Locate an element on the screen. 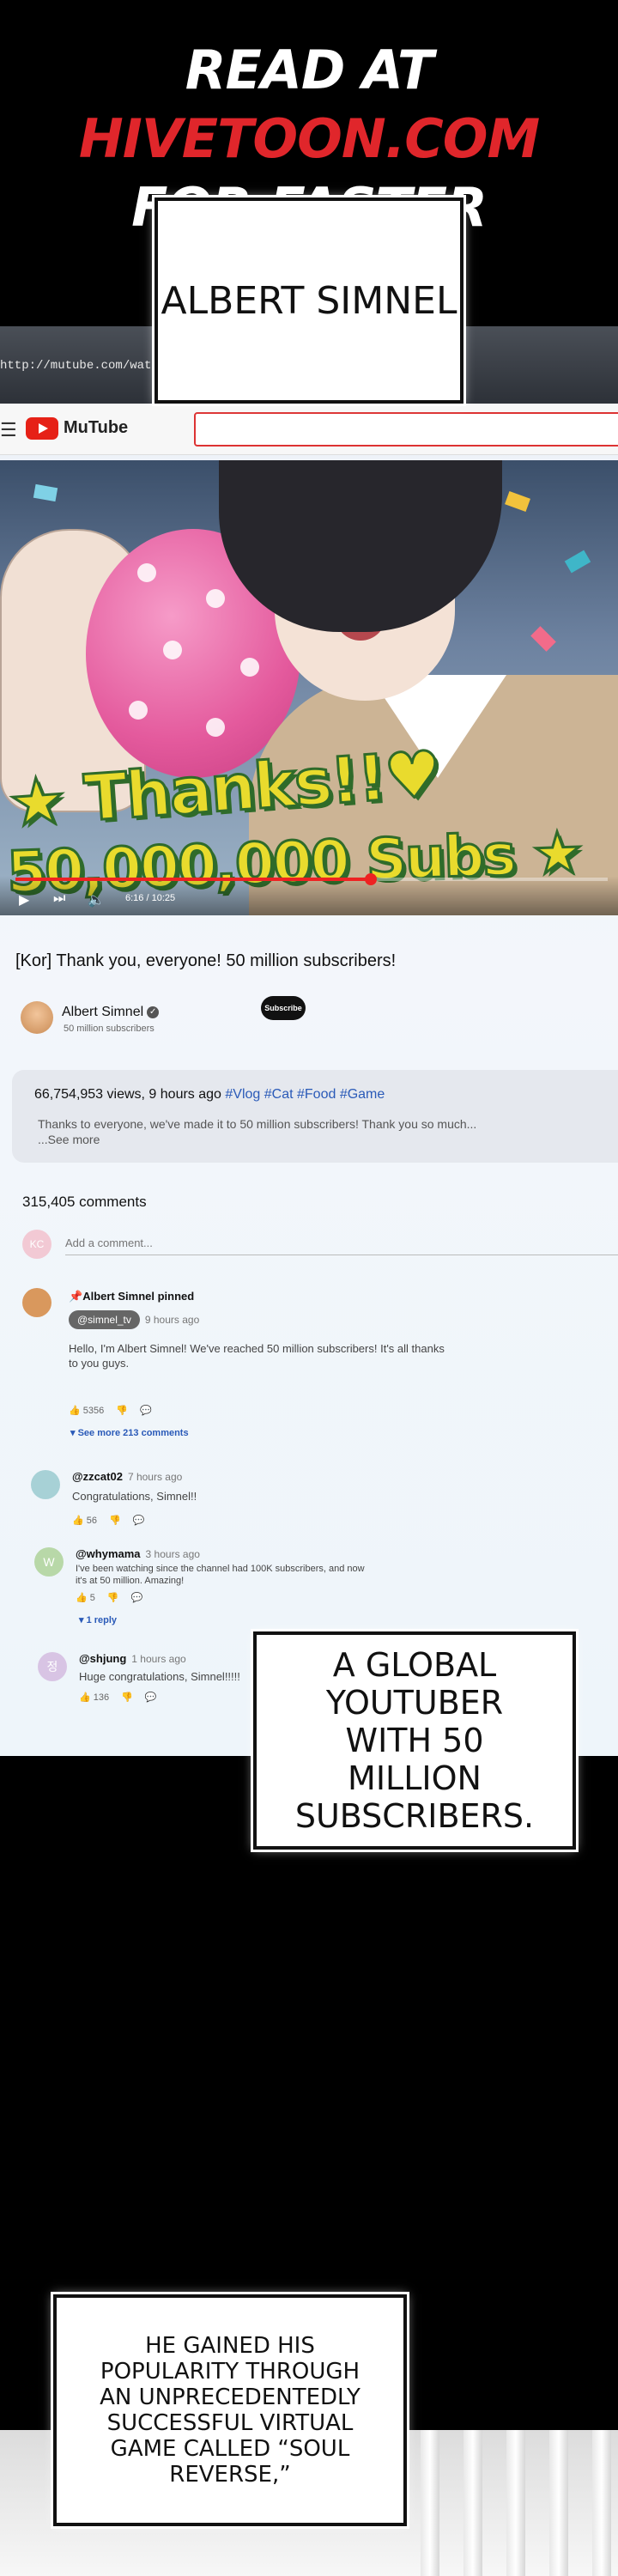 The width and height of the screenshot is (618, 2576). progress-fill is located at coordinates (193, 879).